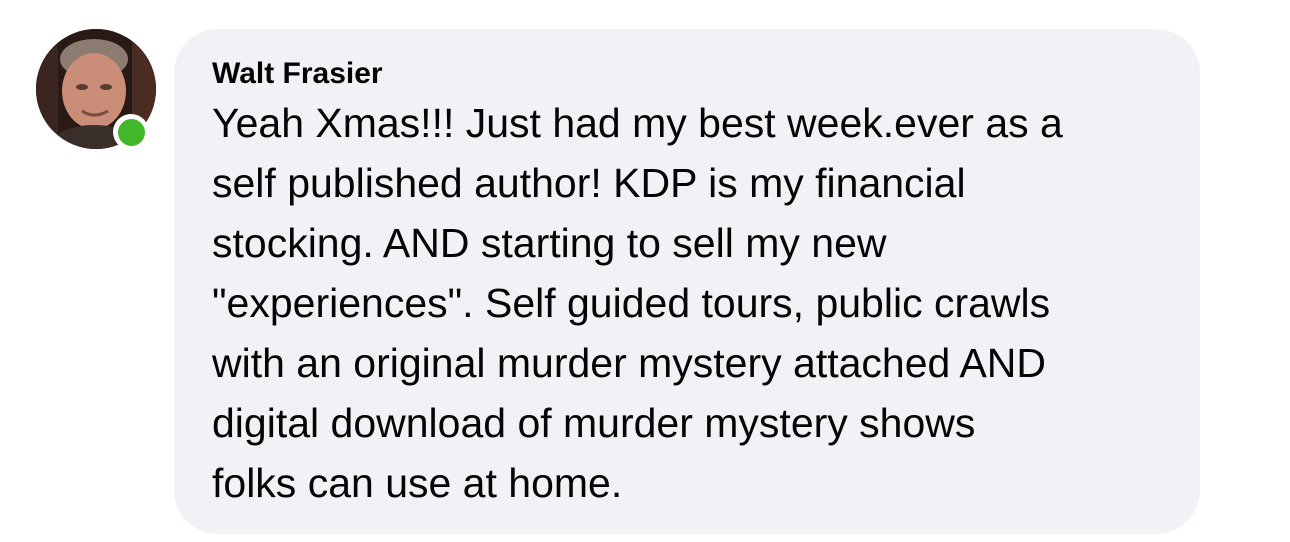  I want to click on author-name: Walt Frasier, so click(688, 74).